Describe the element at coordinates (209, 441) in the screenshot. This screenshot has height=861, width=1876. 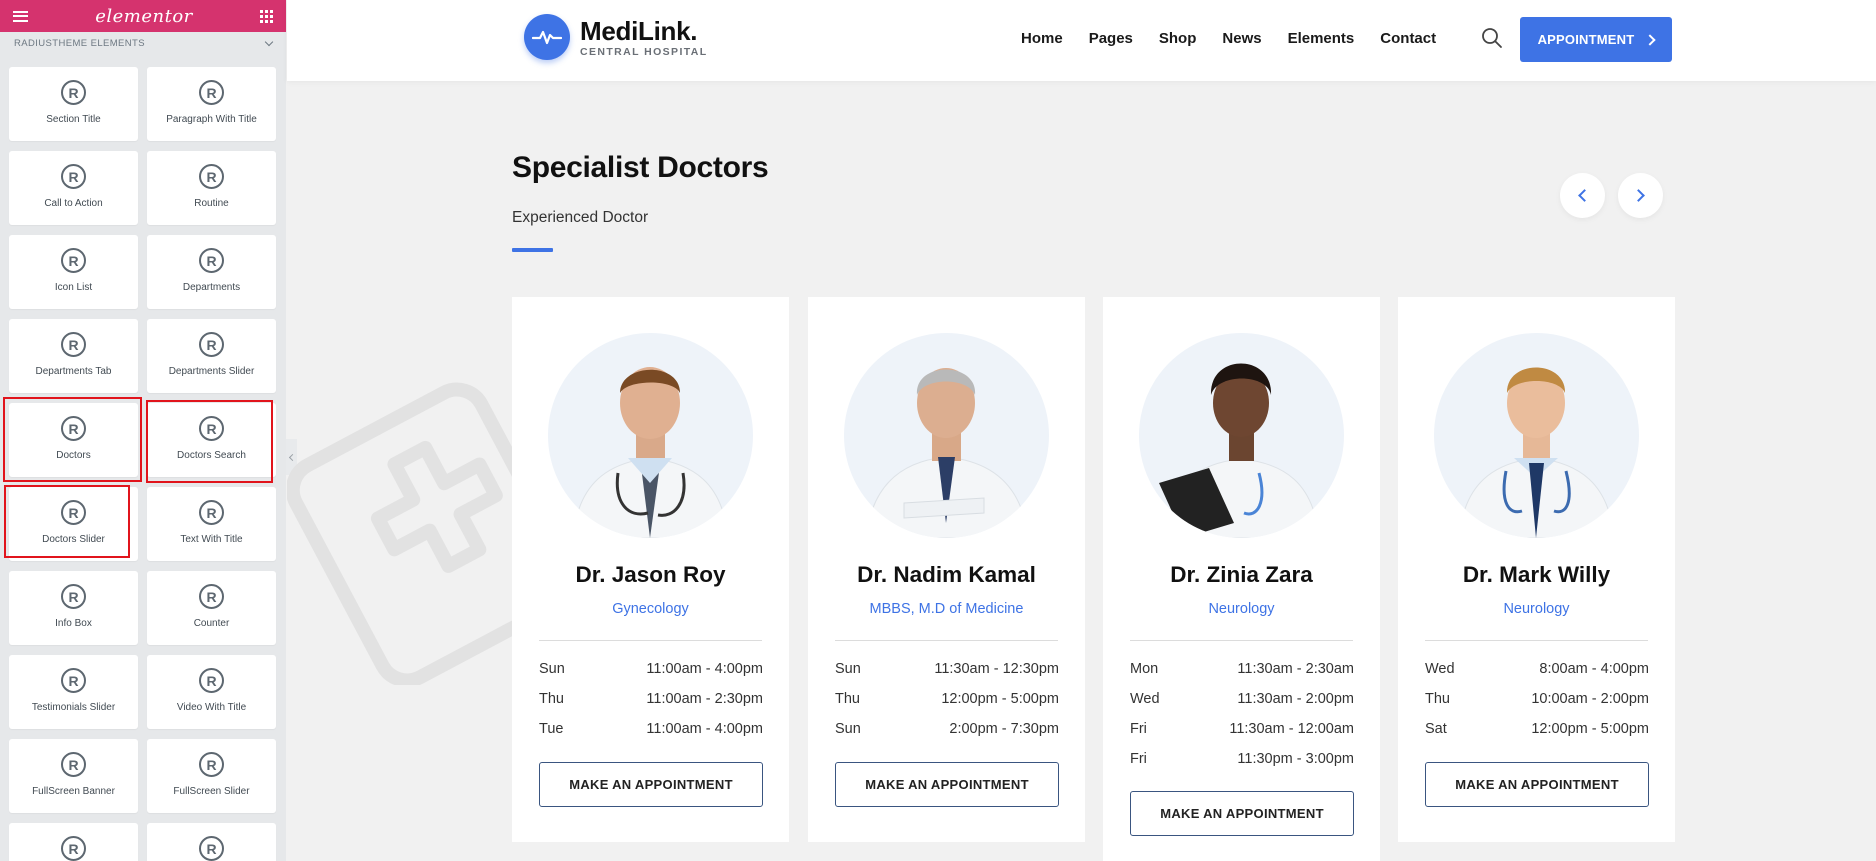
I see `highlight-doctors-search` at that location.